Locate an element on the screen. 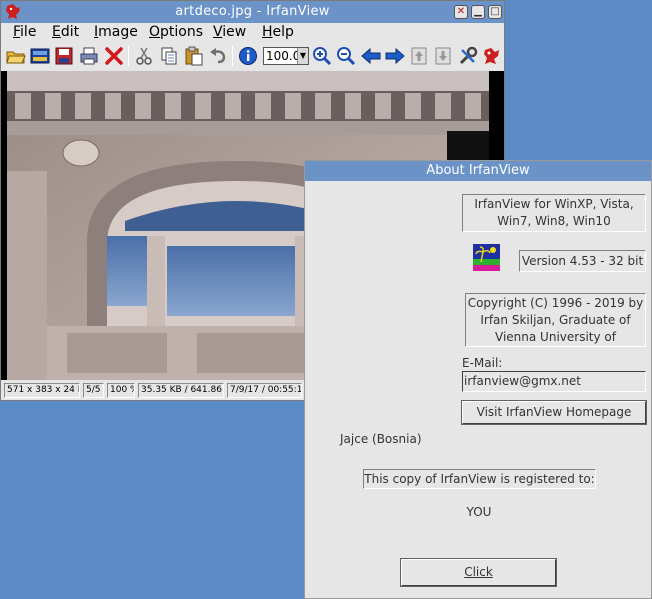 The image size is (652, 599). chevron-down-icon: ▼ is located at coordinates (303, 55).